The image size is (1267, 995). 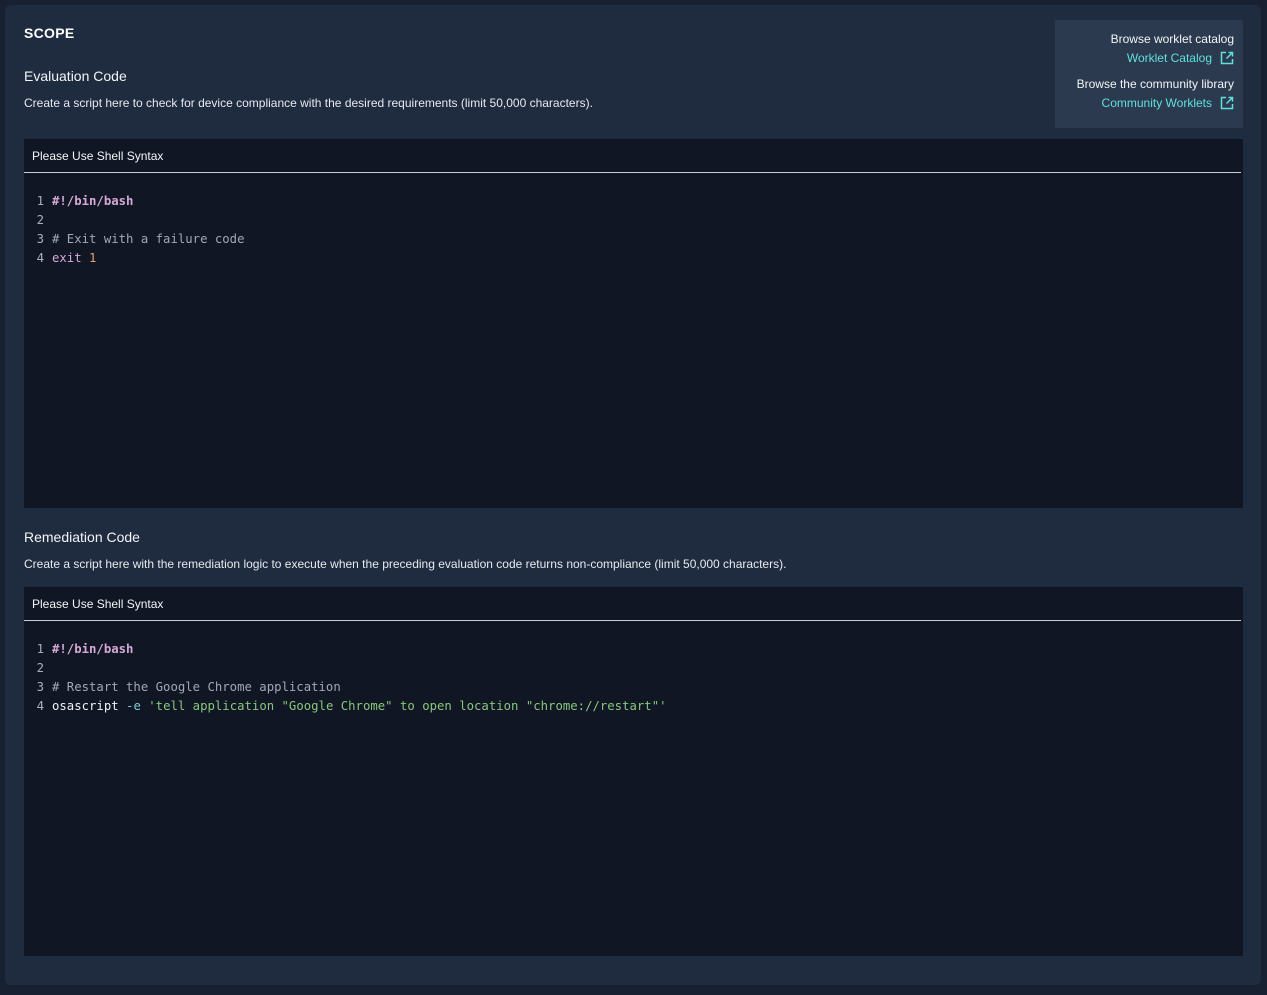 I want to click on evaluation-title: Evaluation Code, so click(x=75, y=76).